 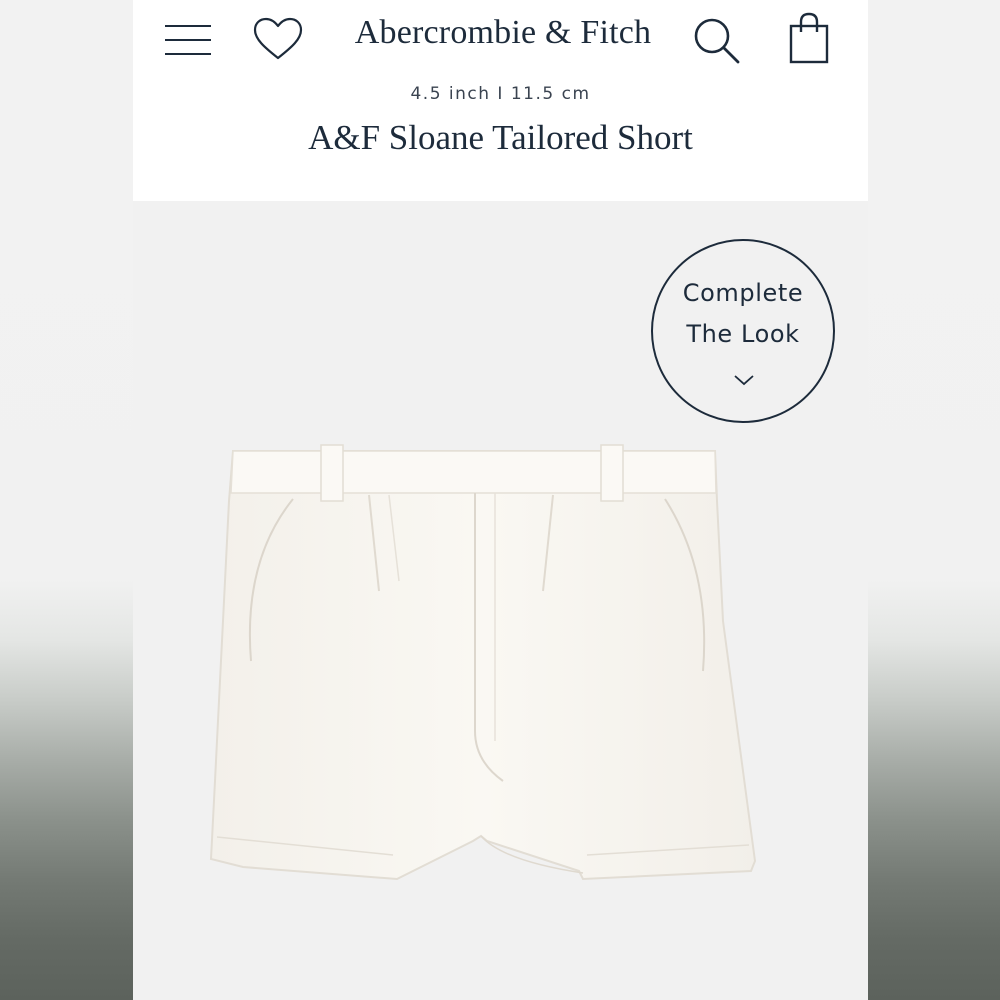 I want to click on product-length: 4.5 inch I 11.5 cm, so click(x=500, y=94).